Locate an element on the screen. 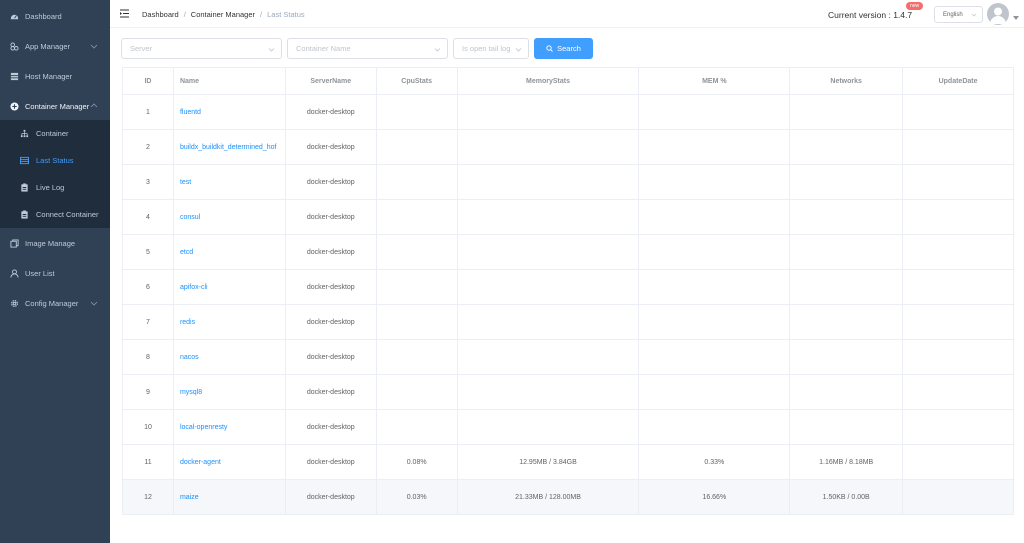  cell-name-link: buildx_buildkit_determined_hof is located at coordinates (230, 147).